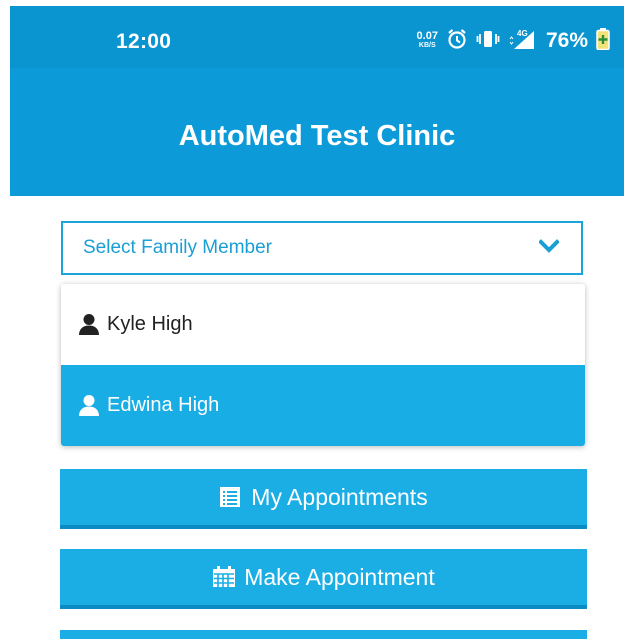 The image size is (624, 639). I want to click on status-time: 12:00, so click(144, 41).